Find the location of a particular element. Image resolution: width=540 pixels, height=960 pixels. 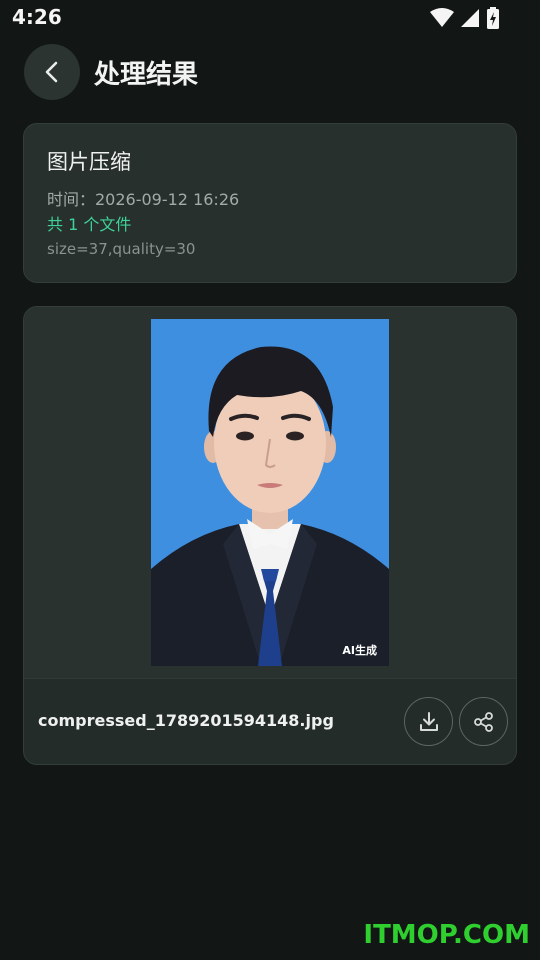

ai-generated-badge: AI生成 is located at coordinates (359, 650).